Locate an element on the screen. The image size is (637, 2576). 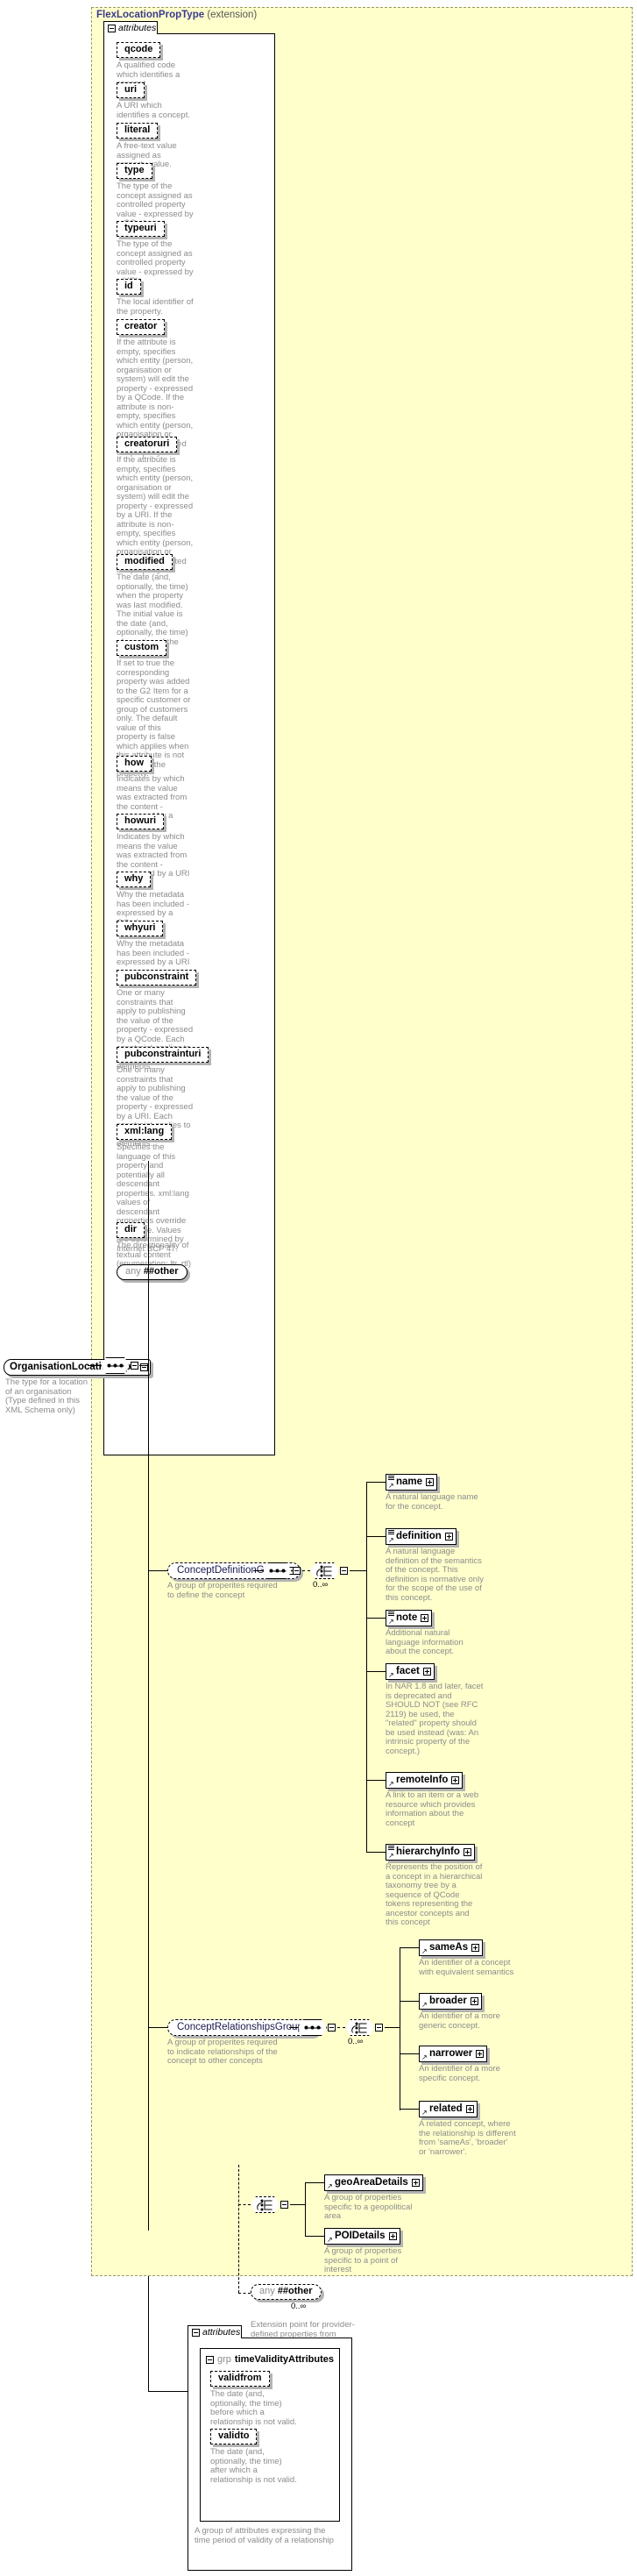
attribute-name: creator is located at coordinates (141, 327).